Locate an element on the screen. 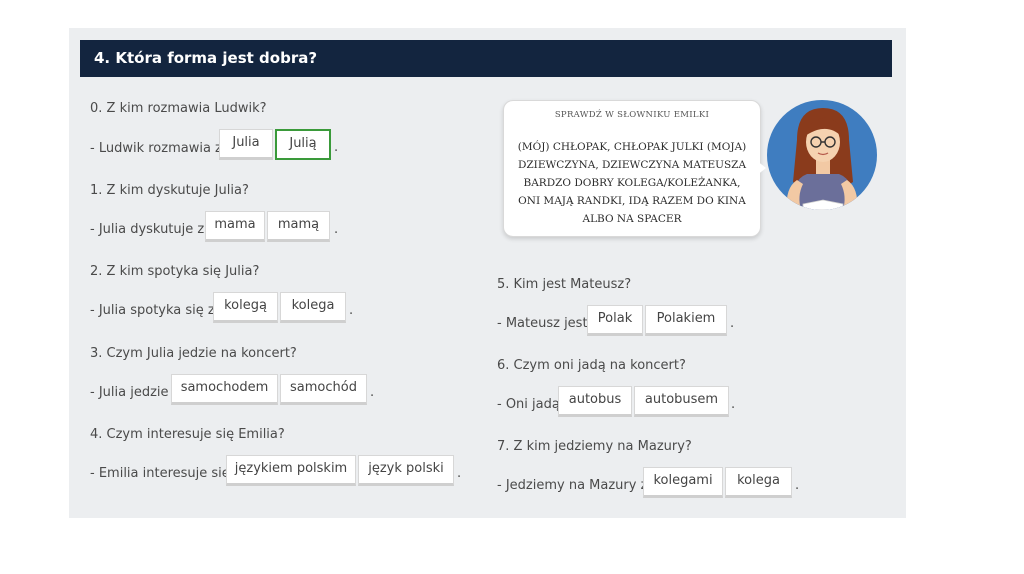  option-2-0: kolegą is located at coordinates (245, 307).